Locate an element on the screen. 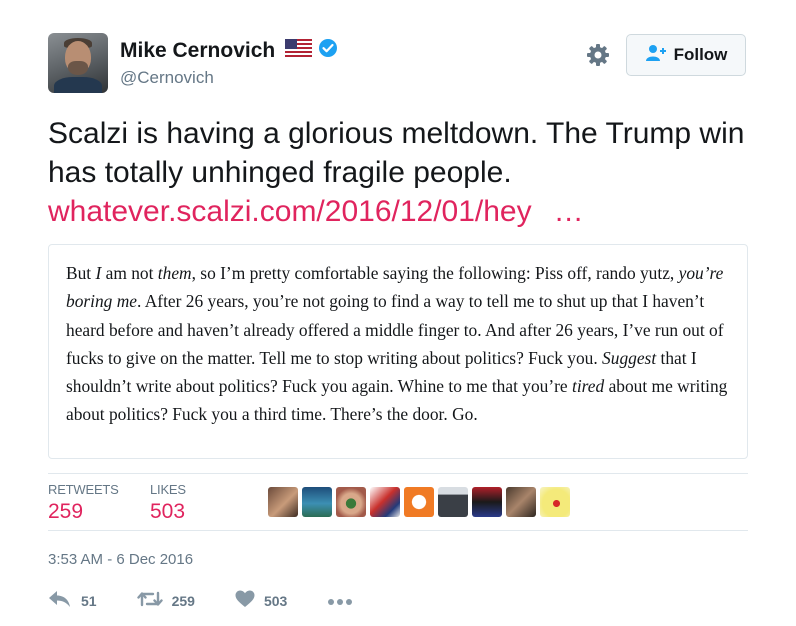 This screenshot has width=796, height=626. follow-person-icon is located at coordinates (656, 55).